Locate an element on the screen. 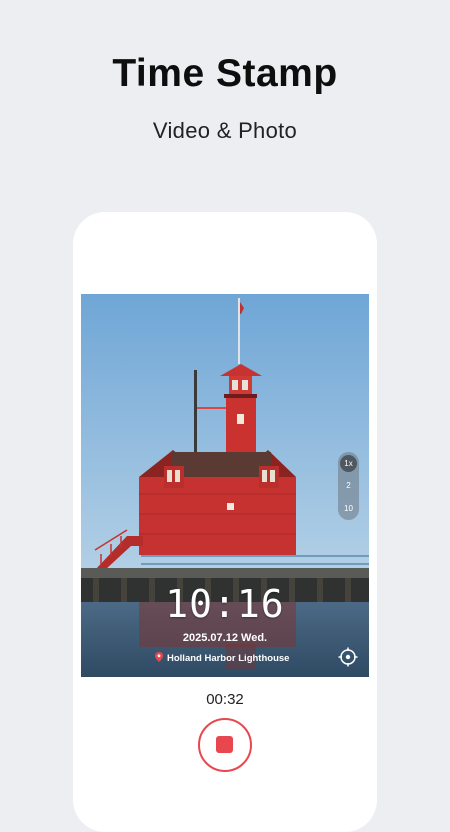  stamp-location: Holland Harbor Lighthouse is located at coordinates (222, 659).